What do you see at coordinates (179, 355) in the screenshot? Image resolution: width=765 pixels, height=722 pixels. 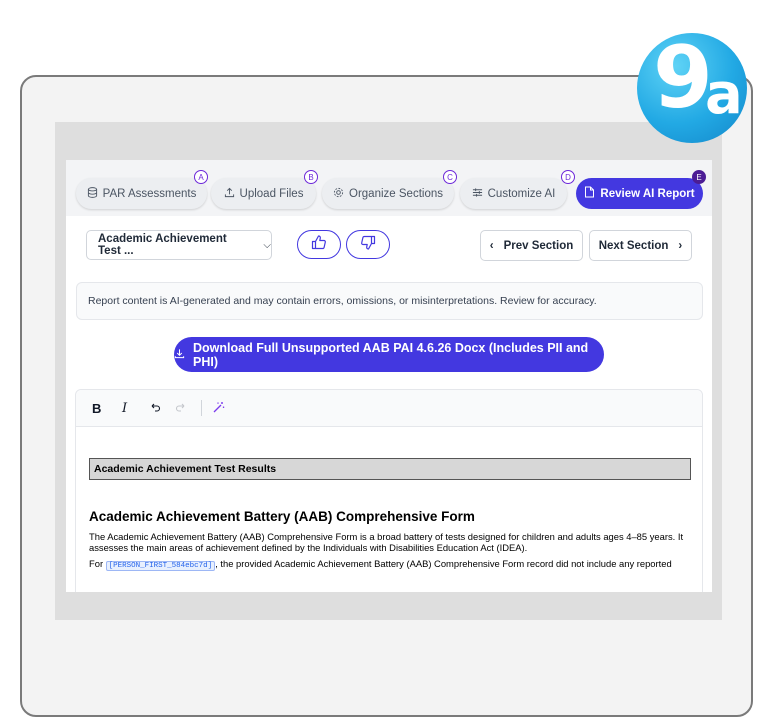 I see `download-icon` at bounding box center [179, 355].